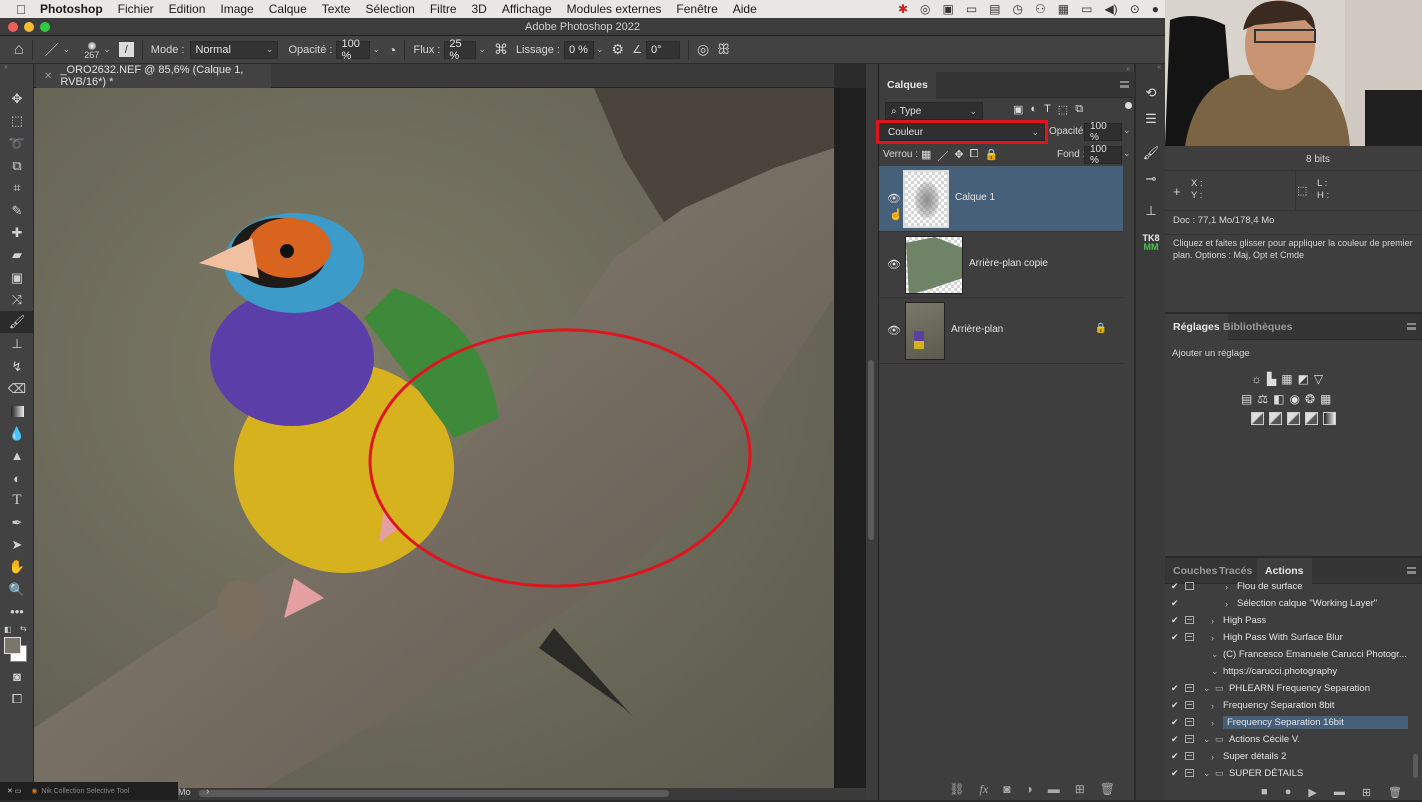  I want to click on properties-panel-icon: ☰, so click(1151, 119).